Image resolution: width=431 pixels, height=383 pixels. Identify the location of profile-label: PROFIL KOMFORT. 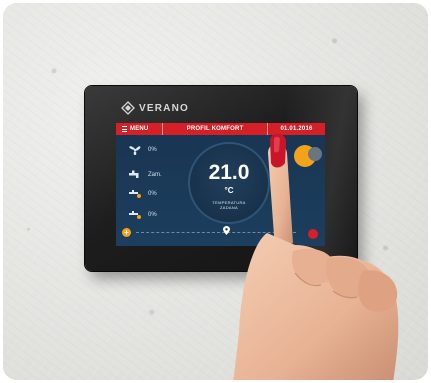
(215, 129).